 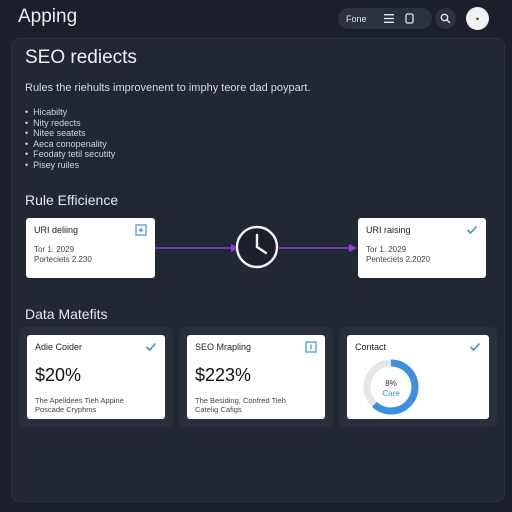 I want to click on search-icon, so click(x=445, y=18).